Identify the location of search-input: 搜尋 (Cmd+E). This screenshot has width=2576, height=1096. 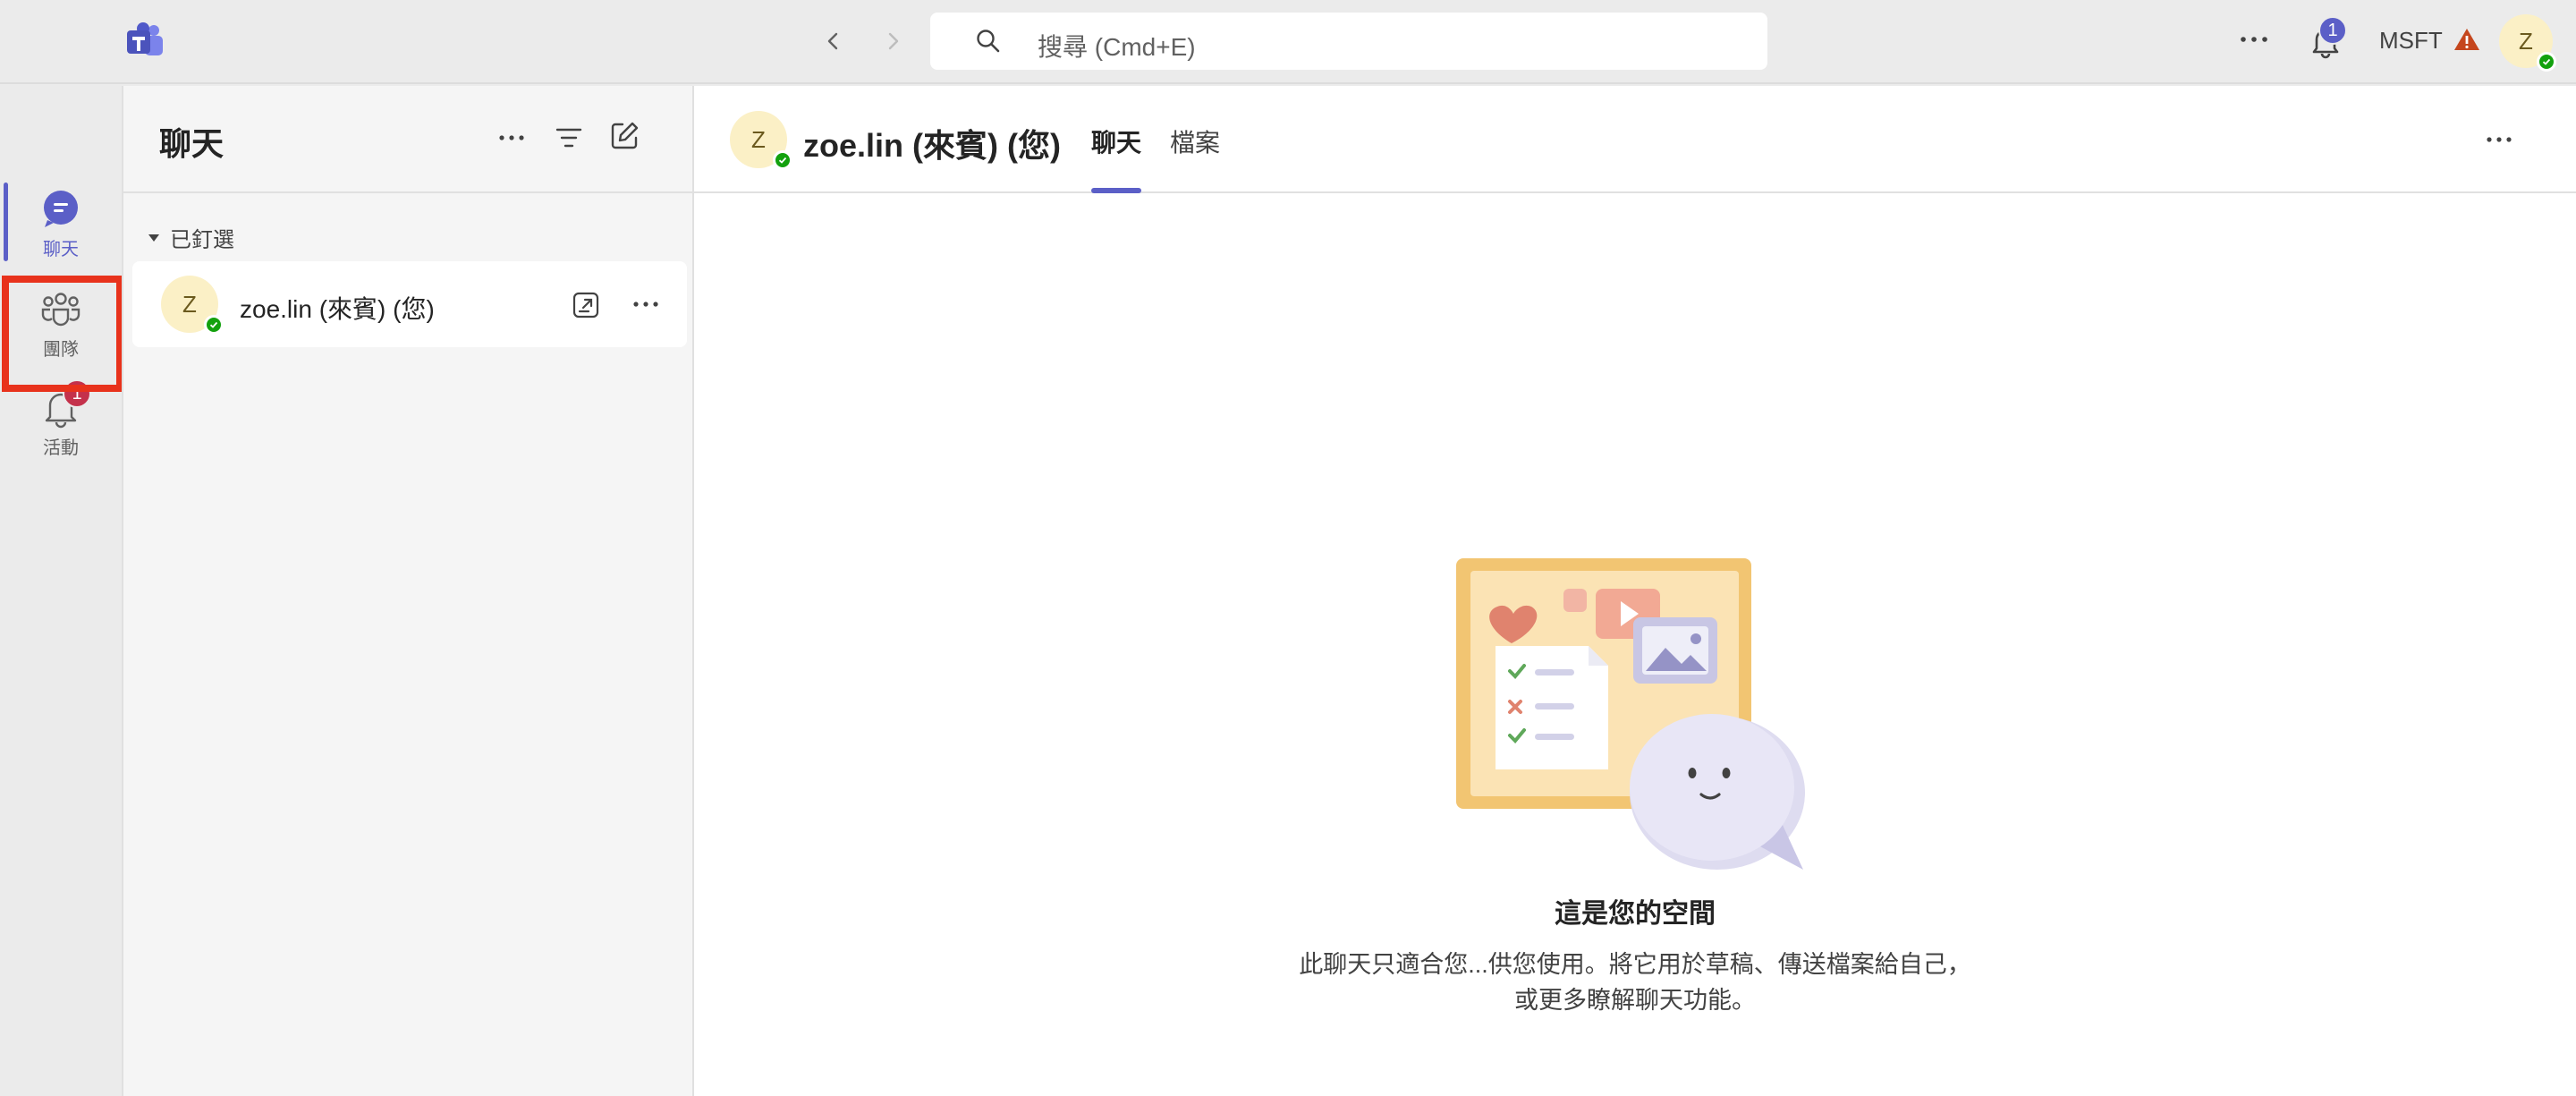
(1348, 41).